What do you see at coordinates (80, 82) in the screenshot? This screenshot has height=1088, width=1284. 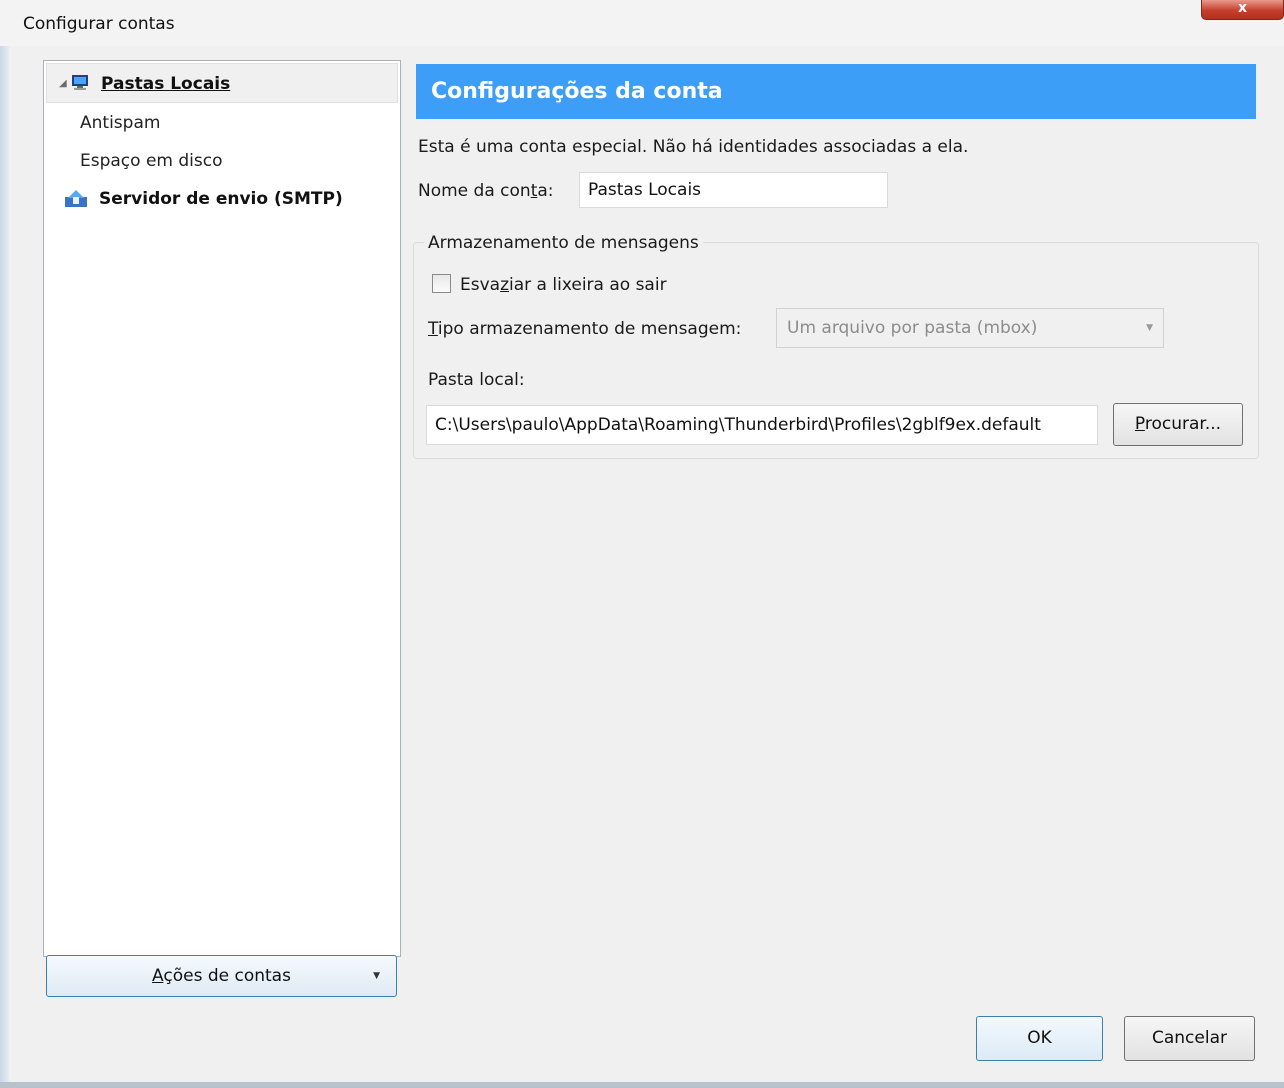 I see `computer-icon` at bounding box center [80, 82].